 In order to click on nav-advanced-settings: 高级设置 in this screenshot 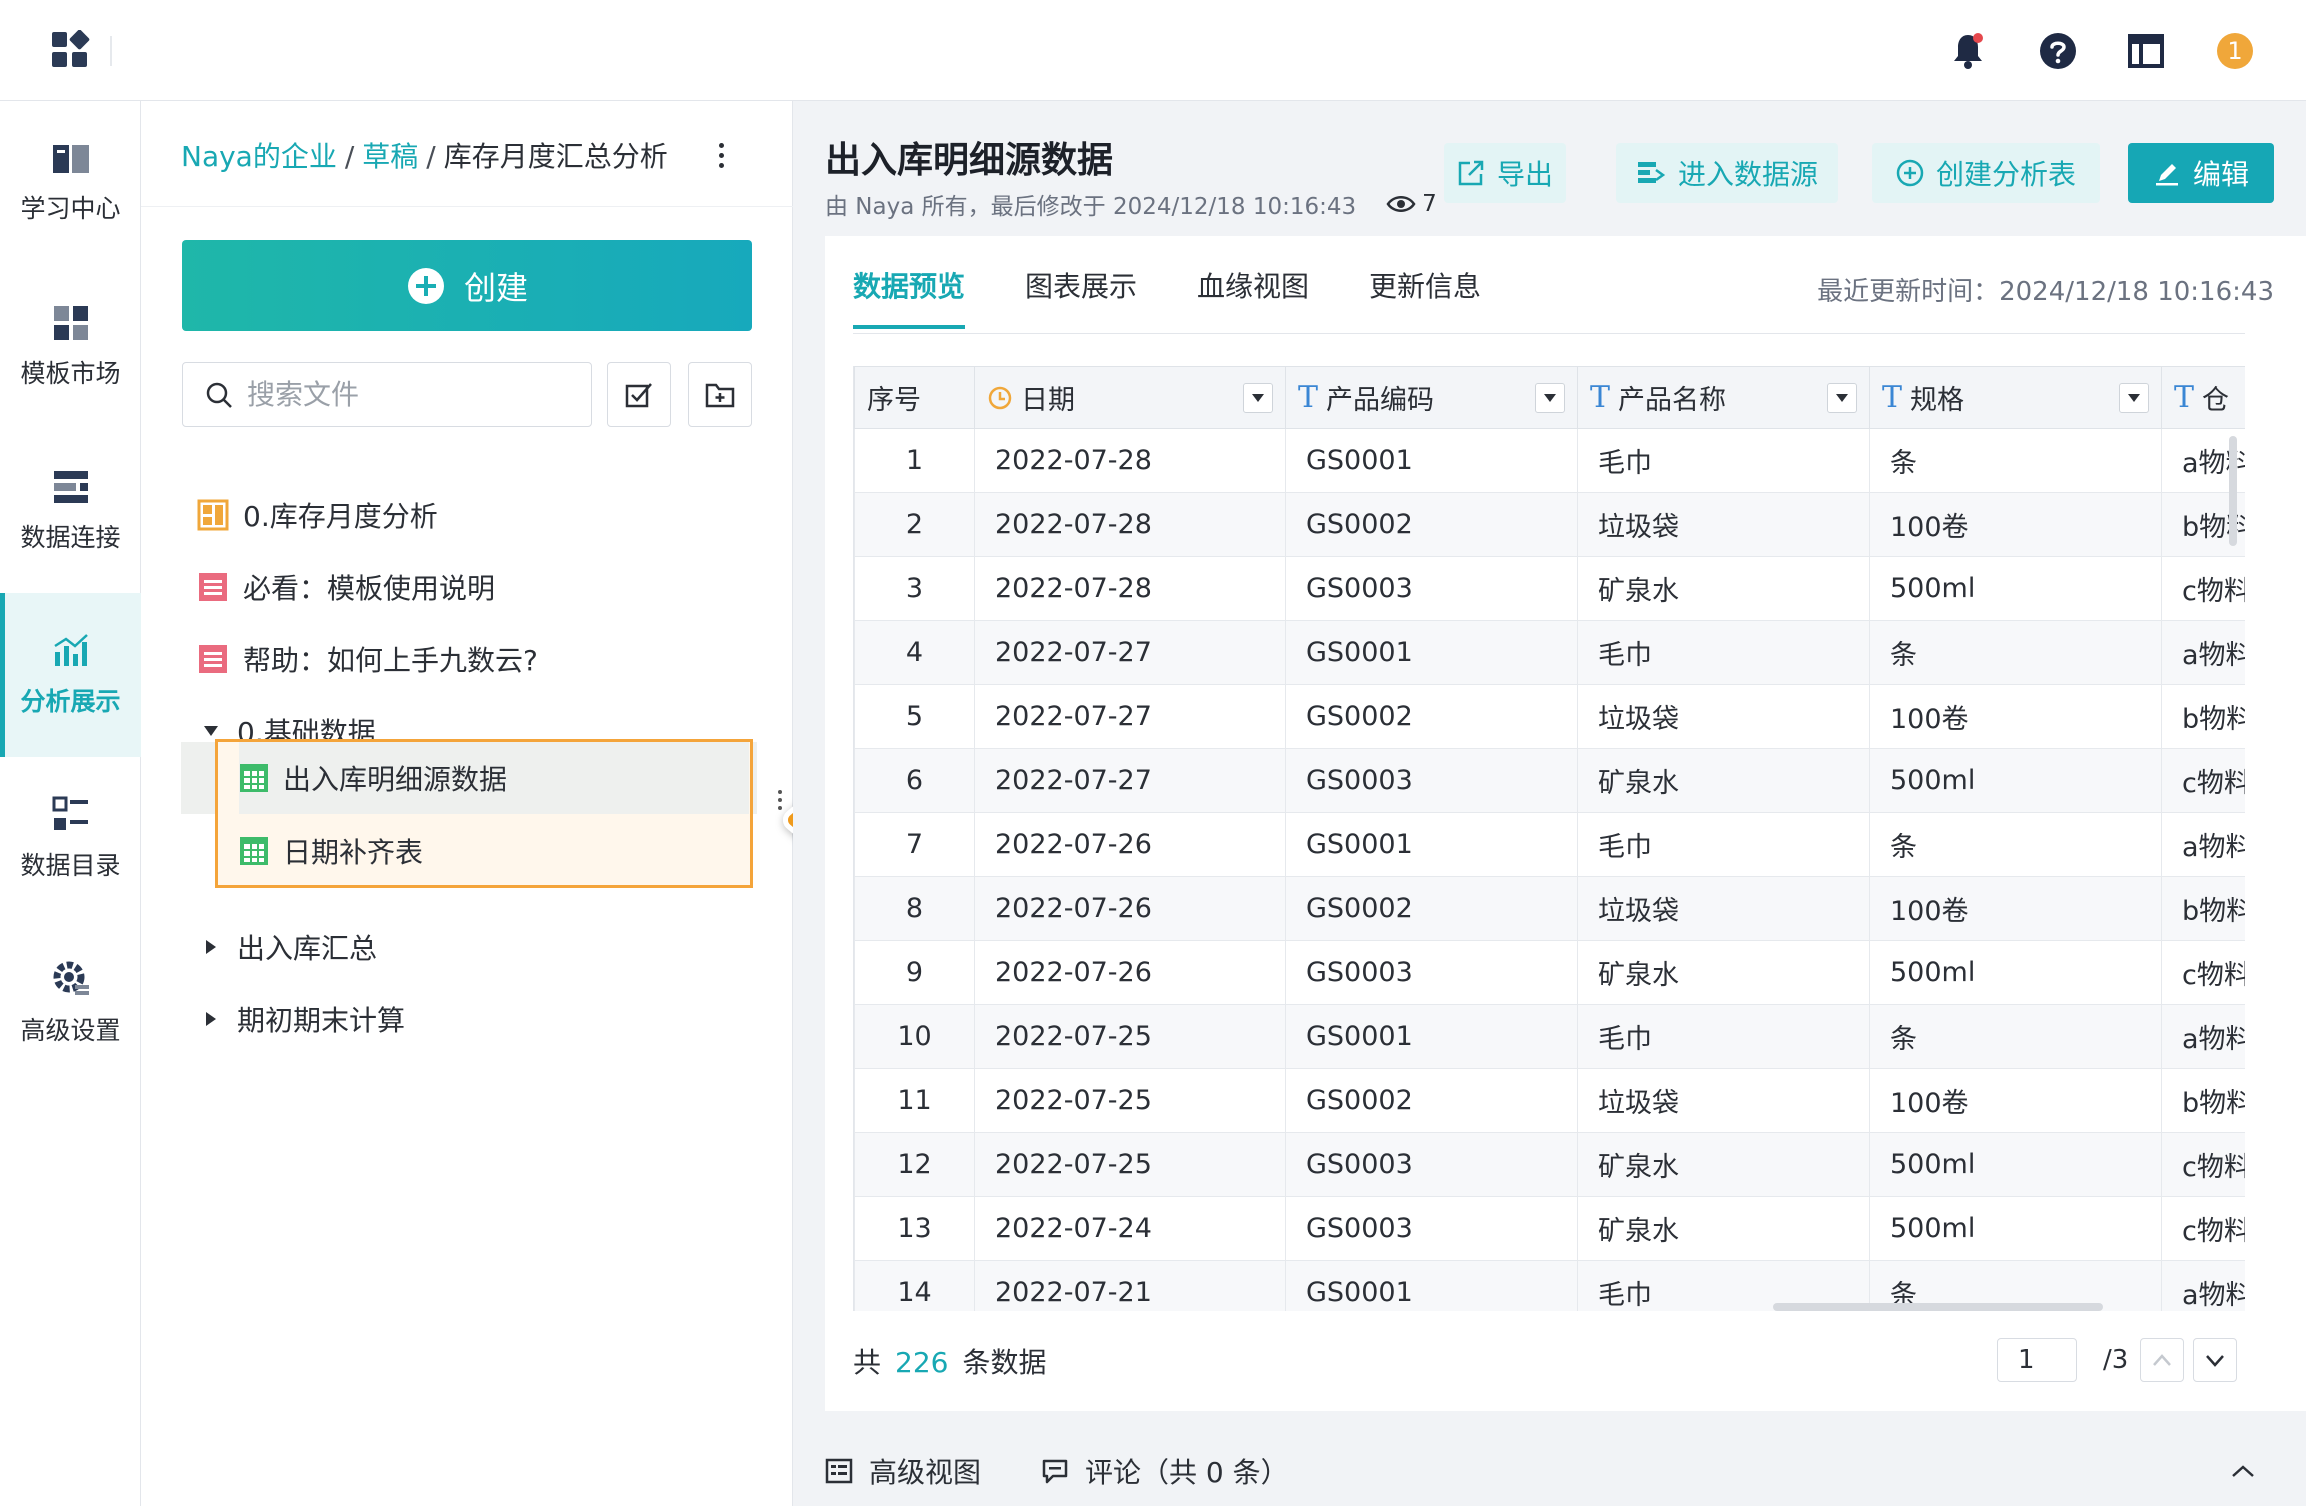, I will do `click(70, 1003)`.